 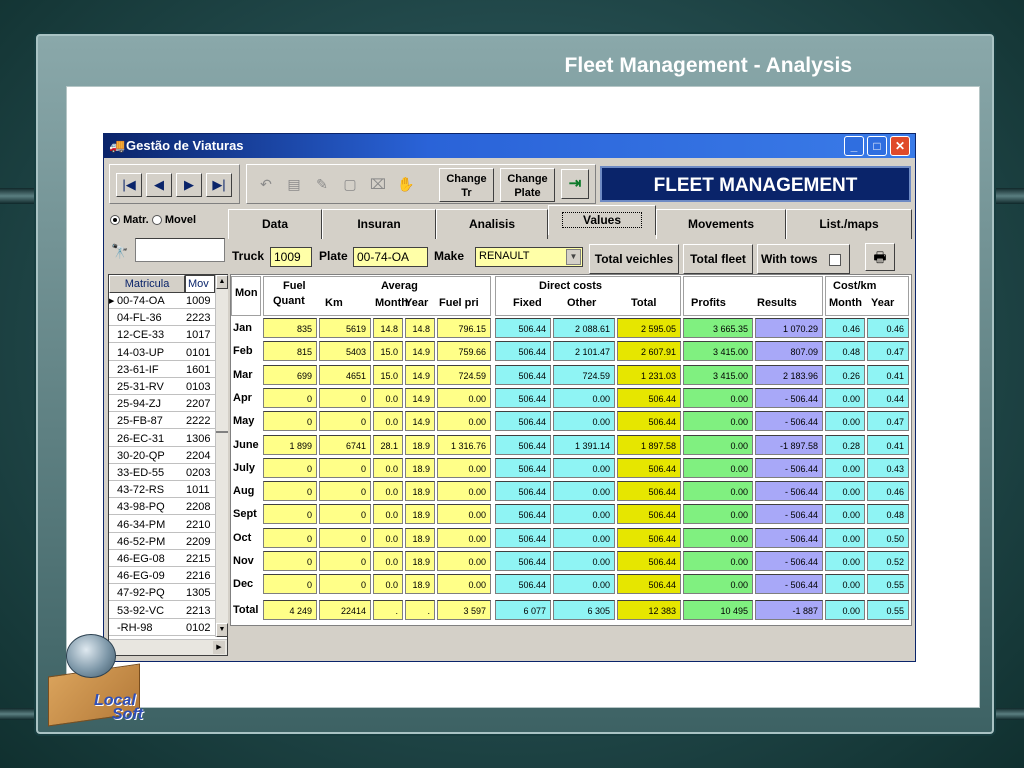 What do you see at coordinates (162, 301) in the screenshot?
I see `list-item: ▶ 00-74-OA 1009` at bounding box center [162, 301].